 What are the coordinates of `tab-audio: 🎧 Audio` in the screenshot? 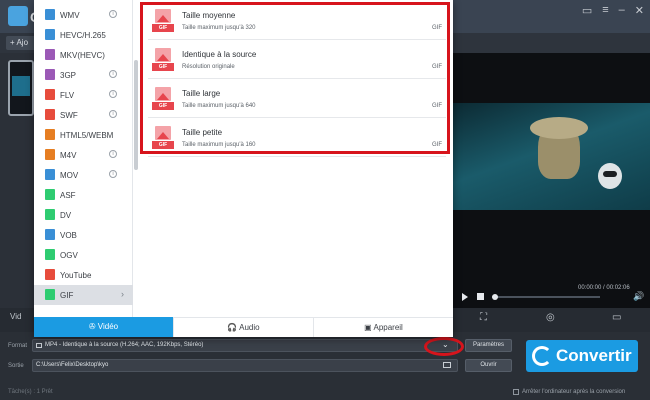 It's located at (243, 327).